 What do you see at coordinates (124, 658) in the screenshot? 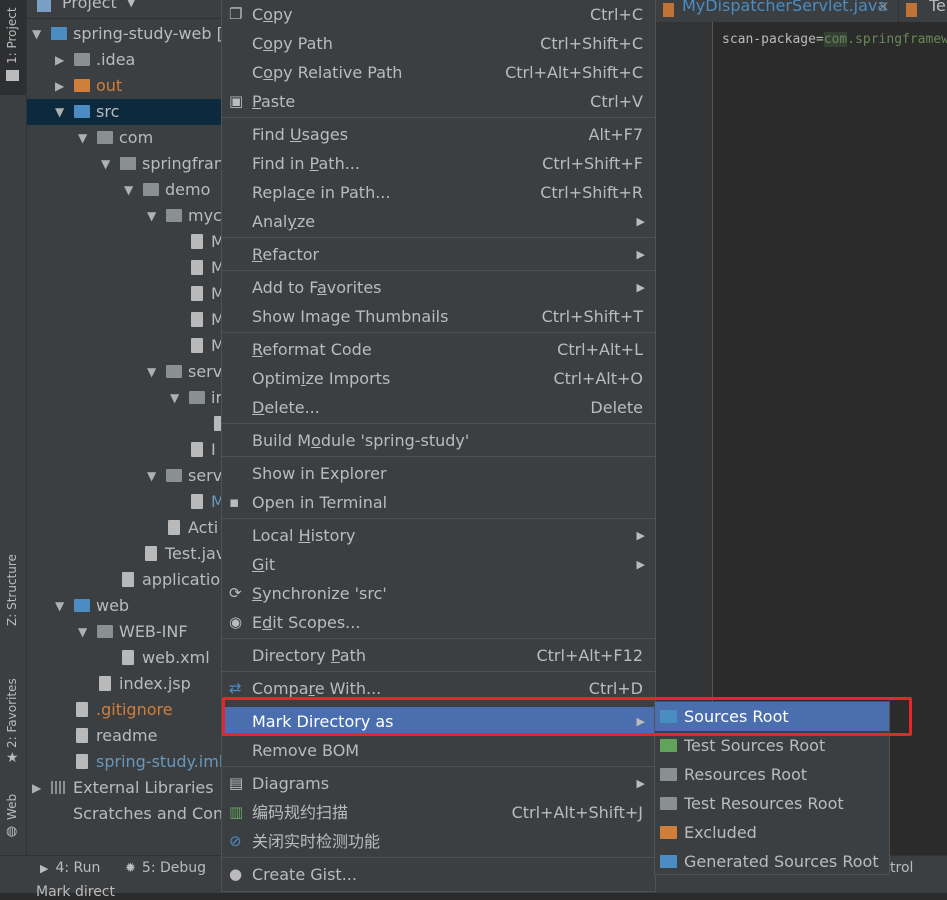
I see `tree-row: web.xml` at bounding box center [124, 658].